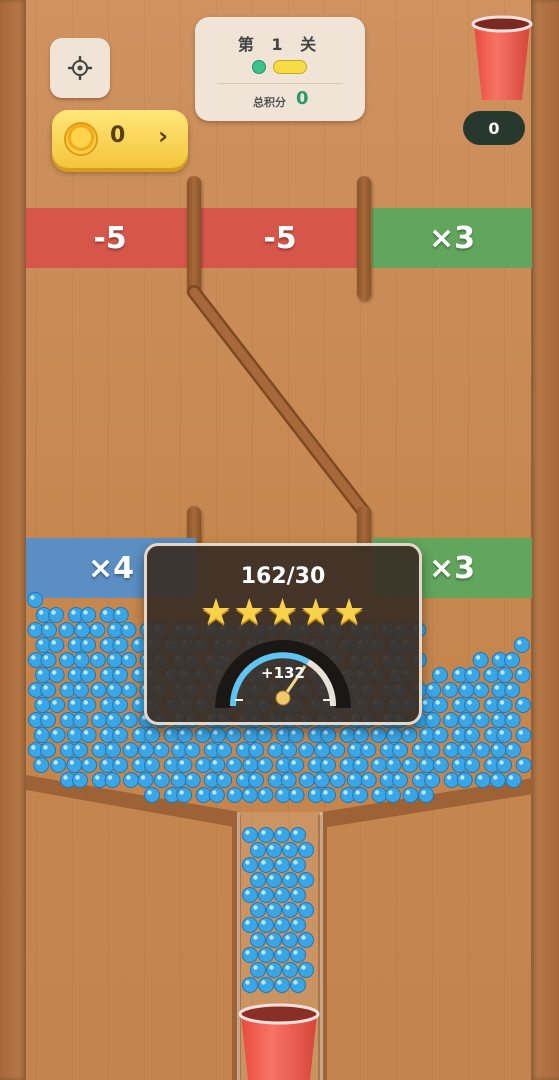 The width and height of the screenshot is (559, 1080). Describe the element at coordinates (279, 1040) in the screenshot. I see `collector-cup` at that location.